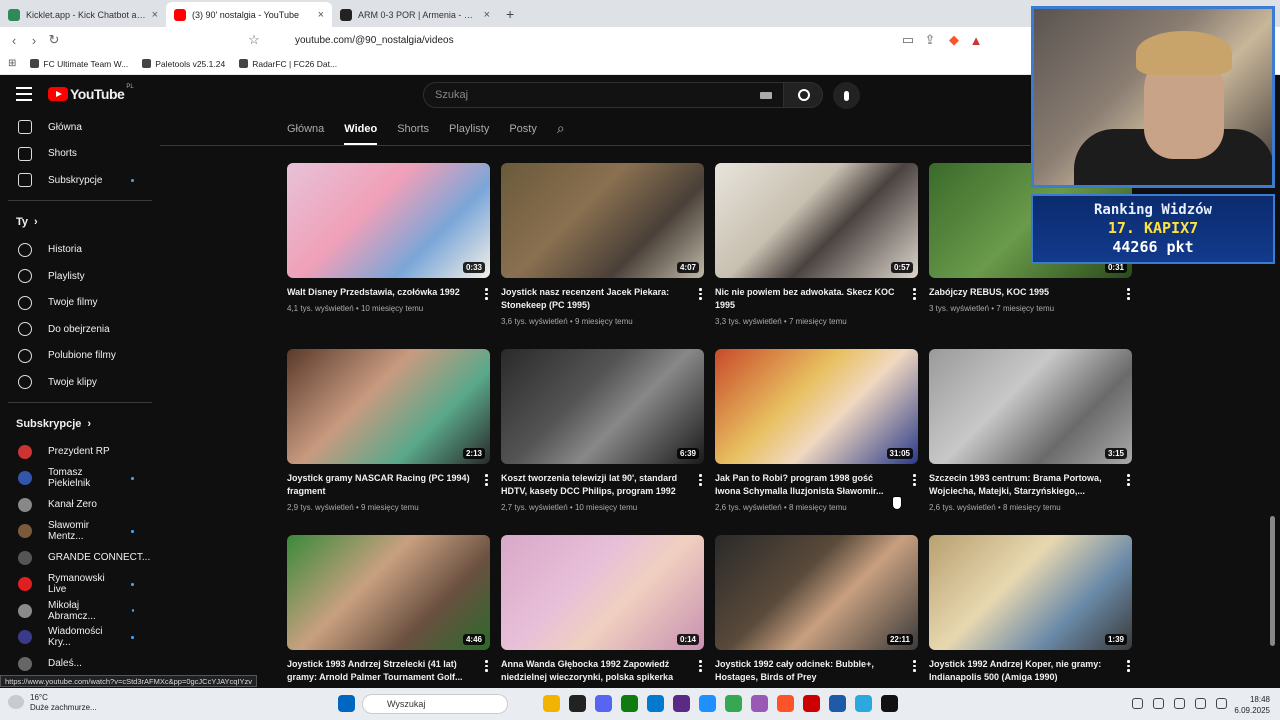  I want to click on url-field: youtube.com/@90_nostalgia/videos, so click(628, 40).